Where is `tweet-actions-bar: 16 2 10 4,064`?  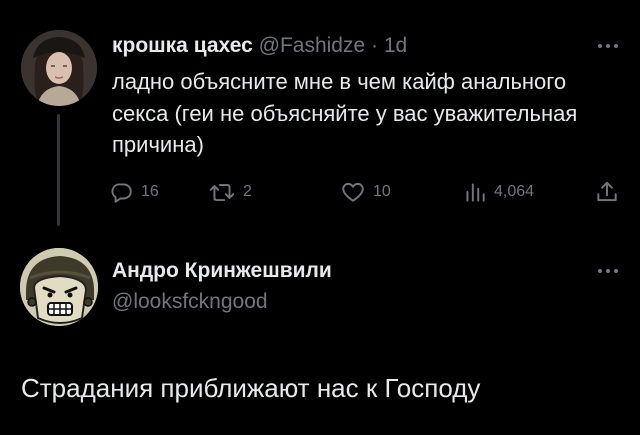
tweet-actions-bar: 16 2 10 4,064 is located at coordinates (368, 192).